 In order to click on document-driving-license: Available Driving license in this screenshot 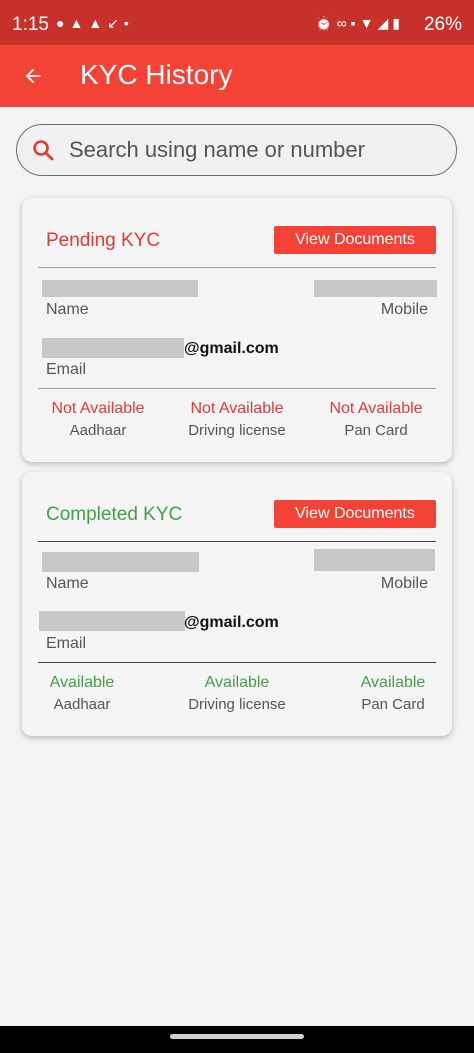, I will do `click(237, 693)`.